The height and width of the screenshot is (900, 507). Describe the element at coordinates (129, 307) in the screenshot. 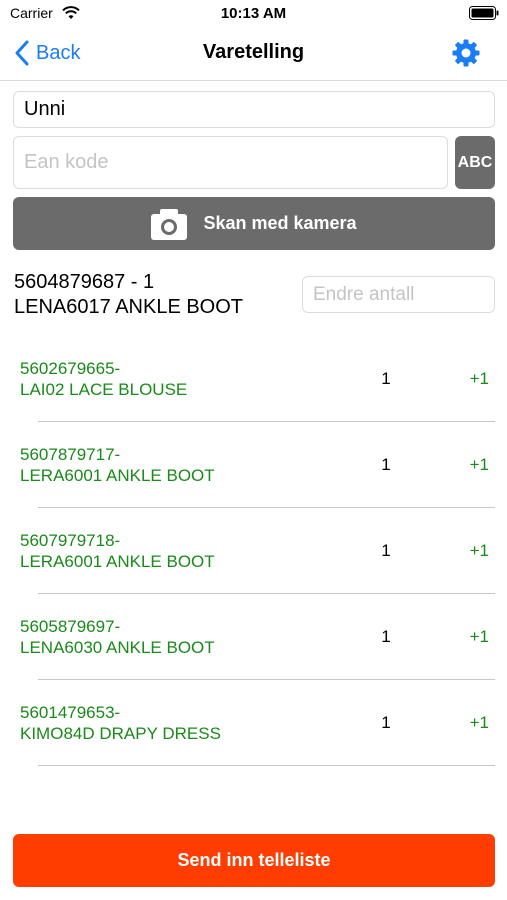

I see `current-item-name: LENA6017 ANKLE BOOT` at that location.